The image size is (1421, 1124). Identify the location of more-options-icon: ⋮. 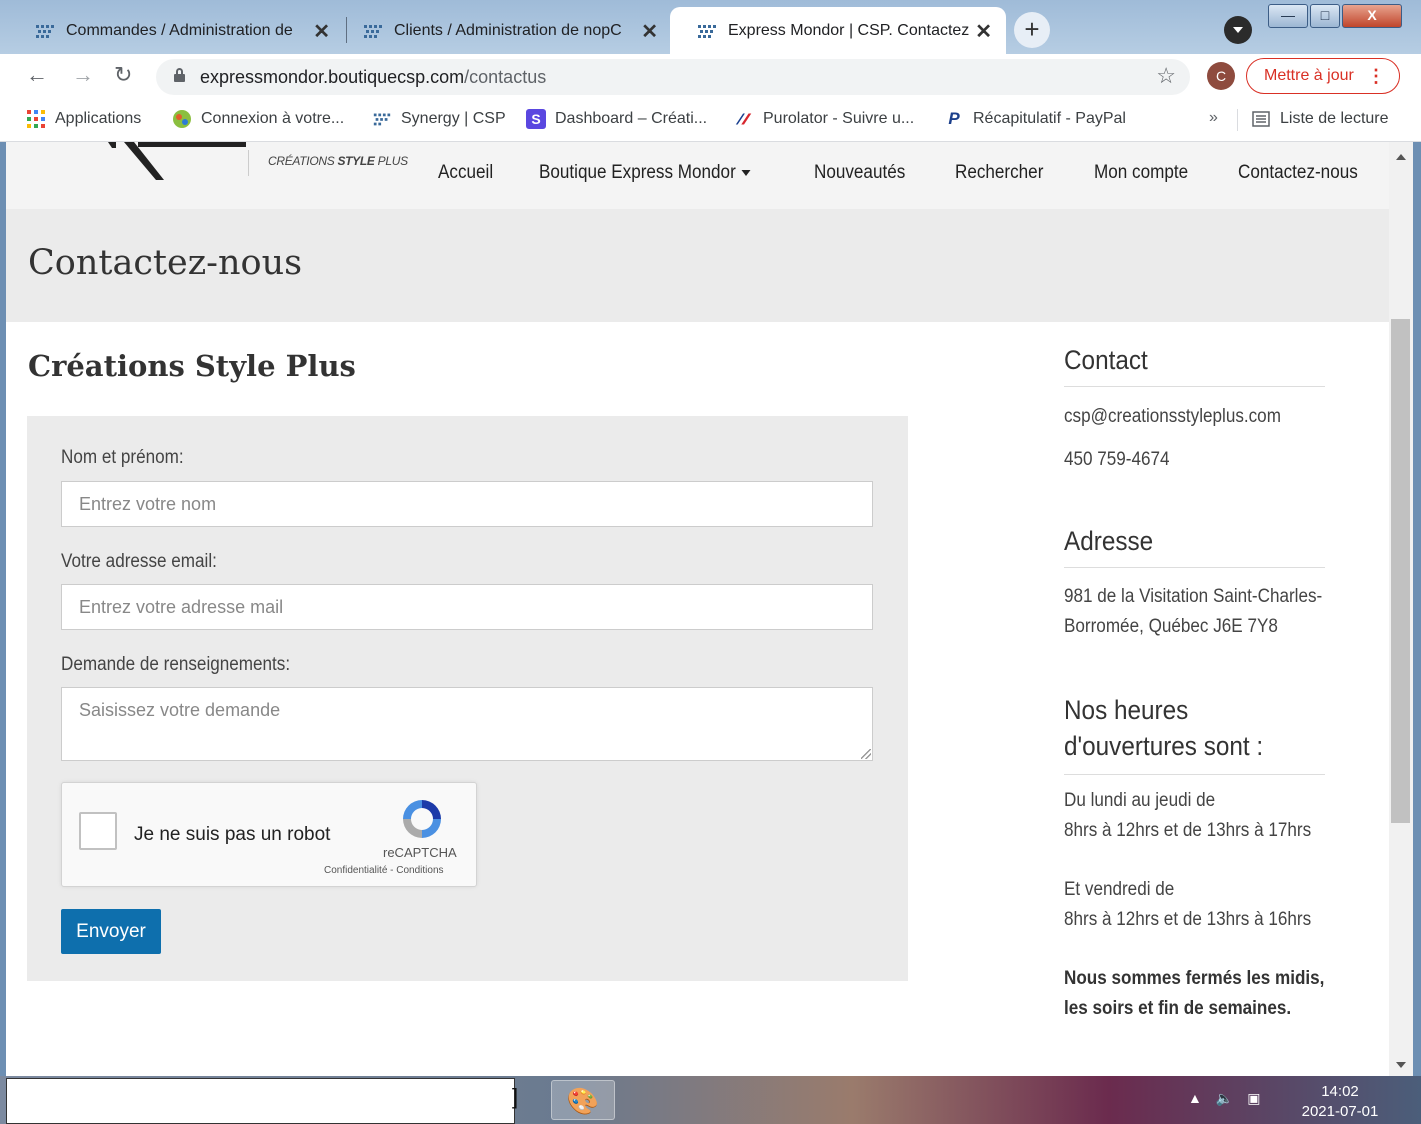
(1376, 76).